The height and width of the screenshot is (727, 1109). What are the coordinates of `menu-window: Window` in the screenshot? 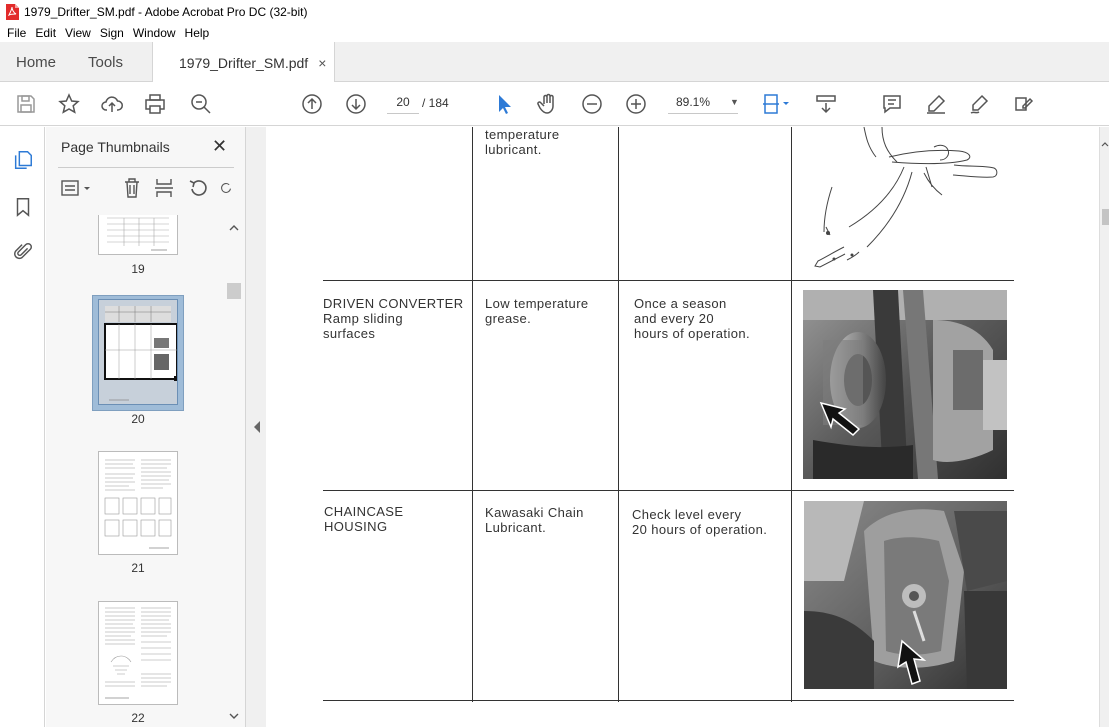 It's located at (154, 33).